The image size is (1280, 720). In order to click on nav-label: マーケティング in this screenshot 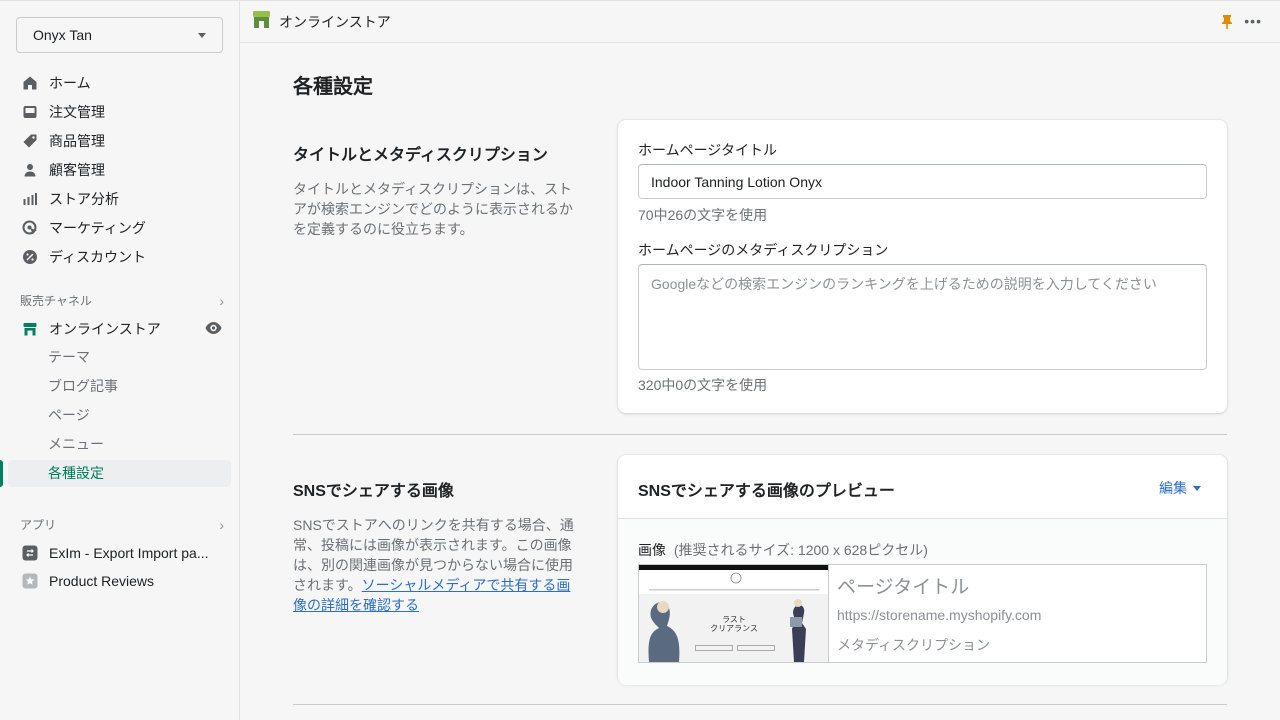, I will do `click(97, 227)`.